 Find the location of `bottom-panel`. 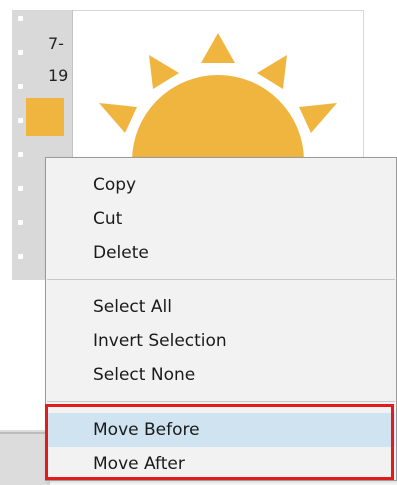

bottom-panel is located at coordinates (25, 457).